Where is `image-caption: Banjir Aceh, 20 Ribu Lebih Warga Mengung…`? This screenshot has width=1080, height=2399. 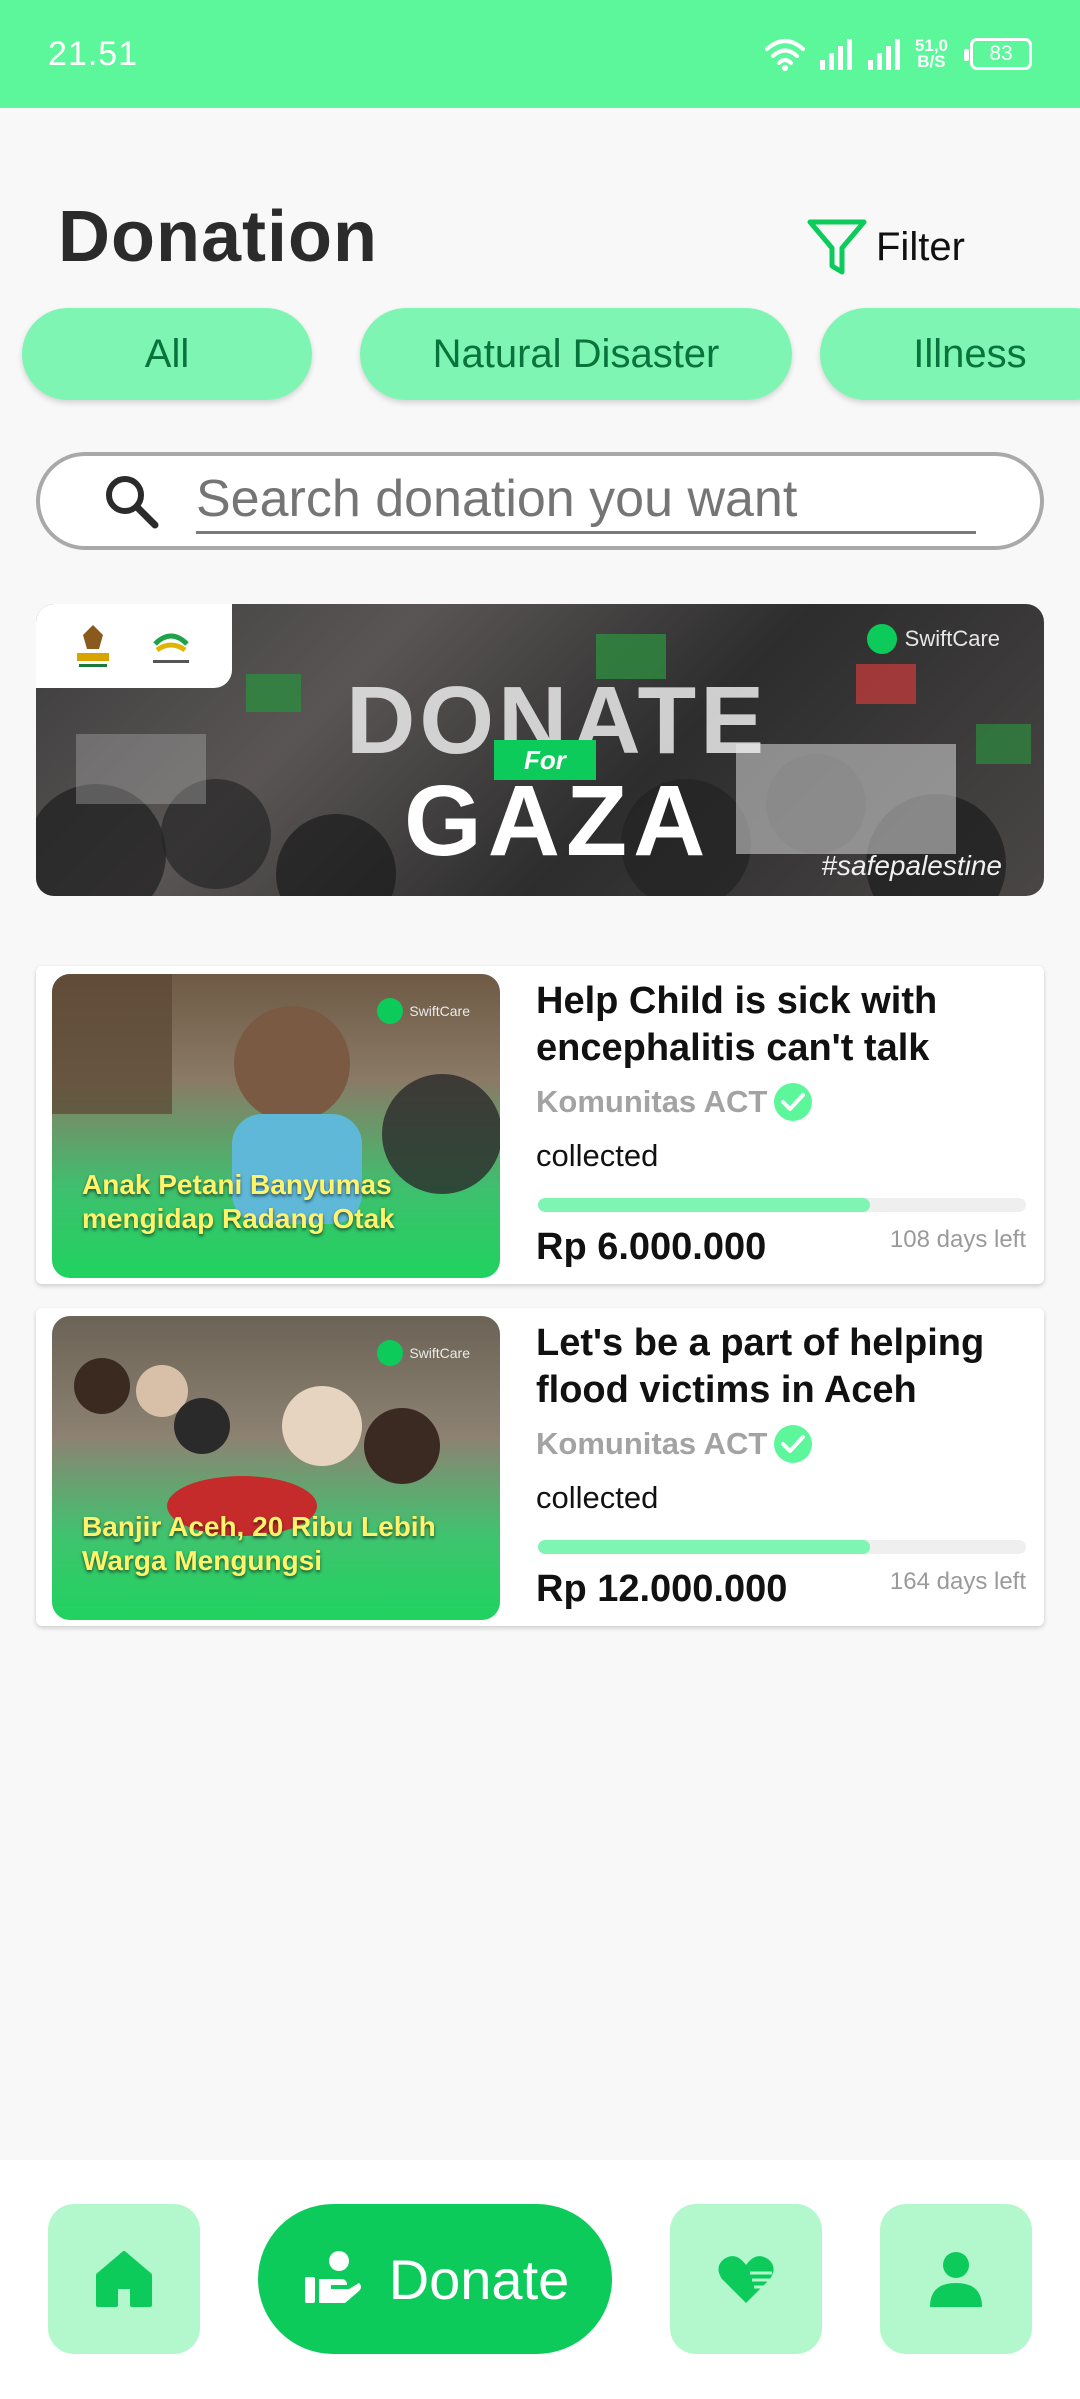
image-caption: Banjir Aceh, 20 Ribu Lebih Warga Mengung… is located at coordinates (259, 1543).